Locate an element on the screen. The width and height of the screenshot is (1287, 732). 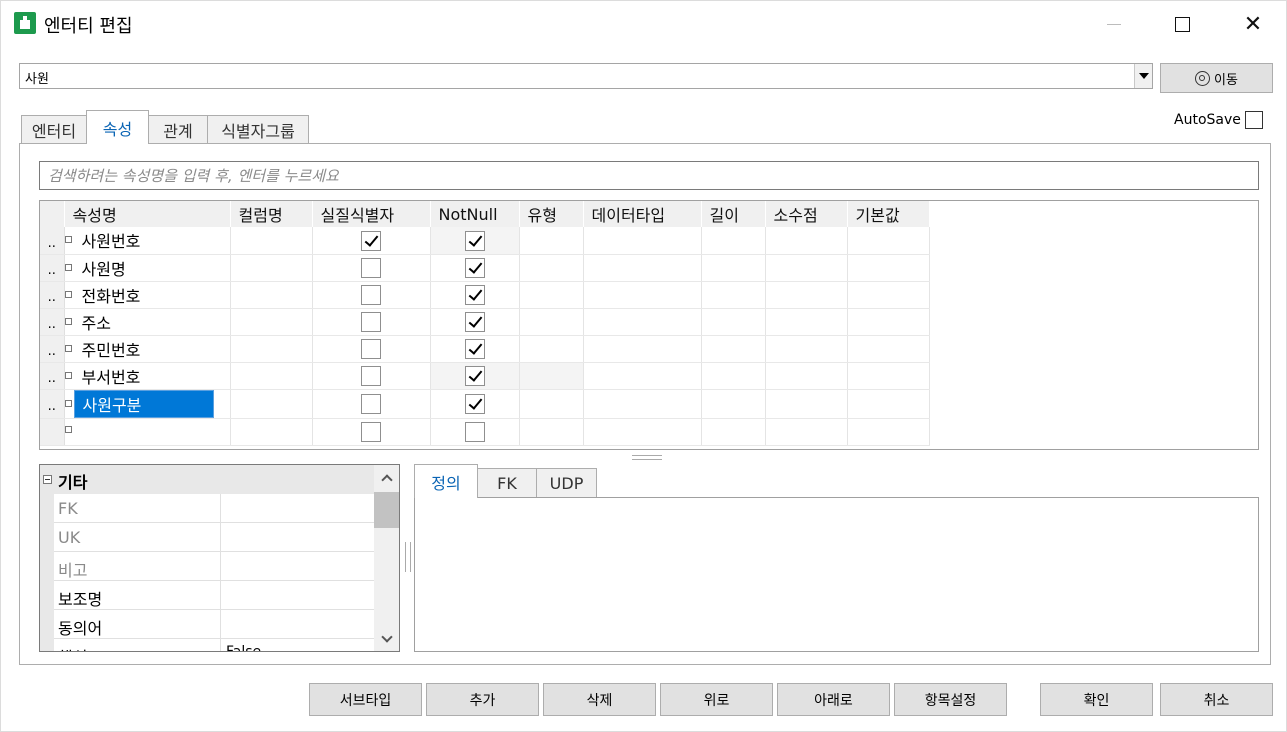
table-row: .. 사원구분 is located at coordinates (485, 404).